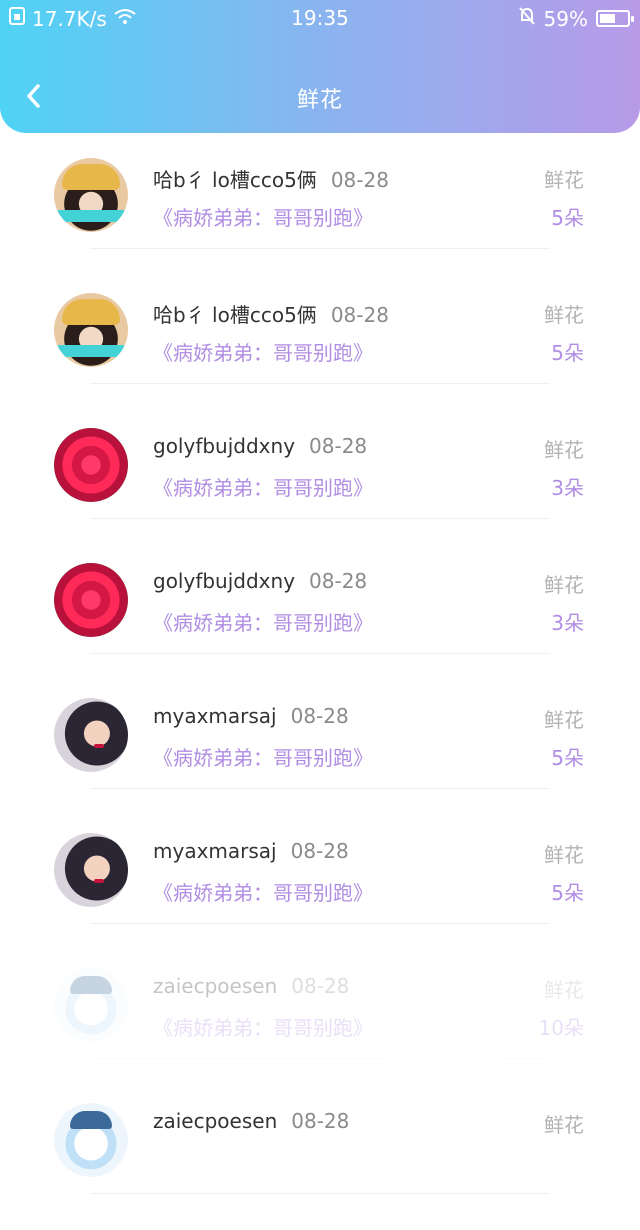  I want to click on status-right: 59%, so click(576, 18).